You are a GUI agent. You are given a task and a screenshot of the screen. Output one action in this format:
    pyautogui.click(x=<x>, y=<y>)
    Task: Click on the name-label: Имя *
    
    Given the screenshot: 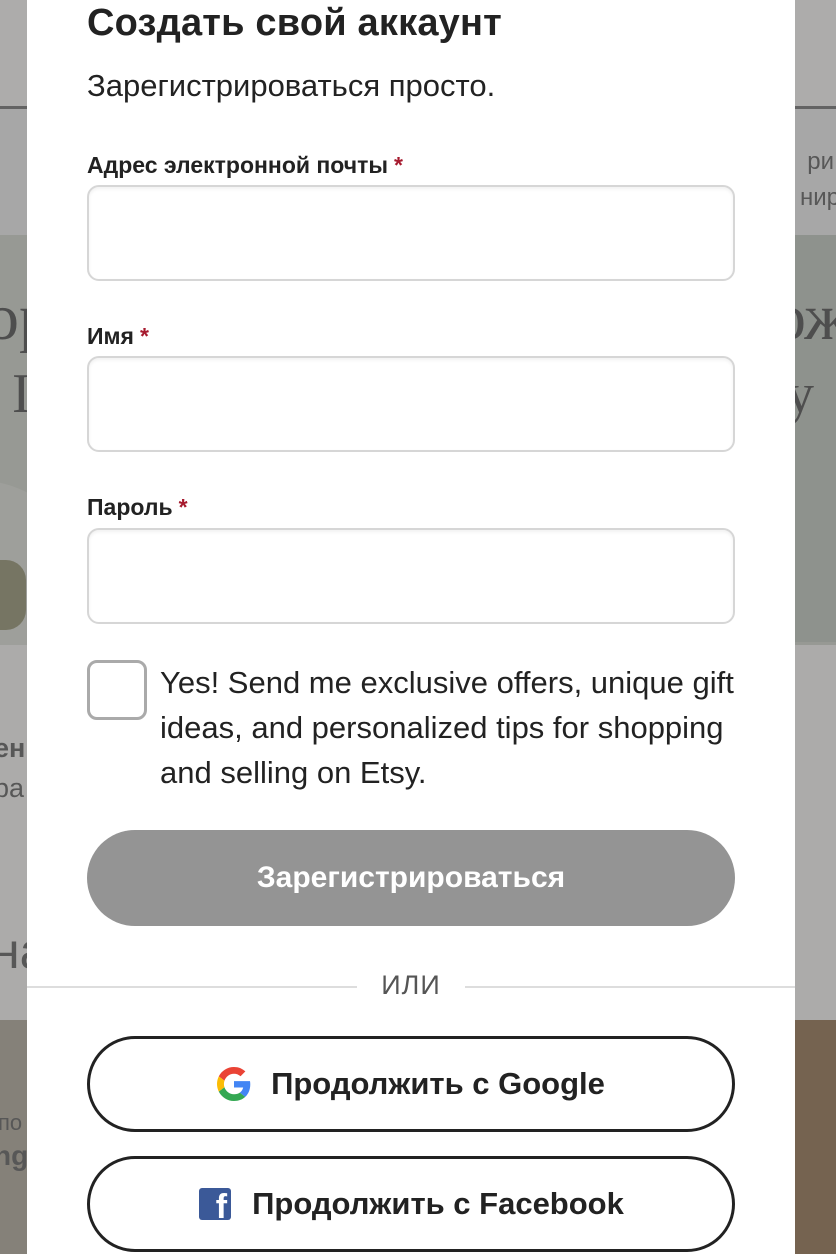 What is the action you would take?
    pyautogui.click(x=118, y=336)
    